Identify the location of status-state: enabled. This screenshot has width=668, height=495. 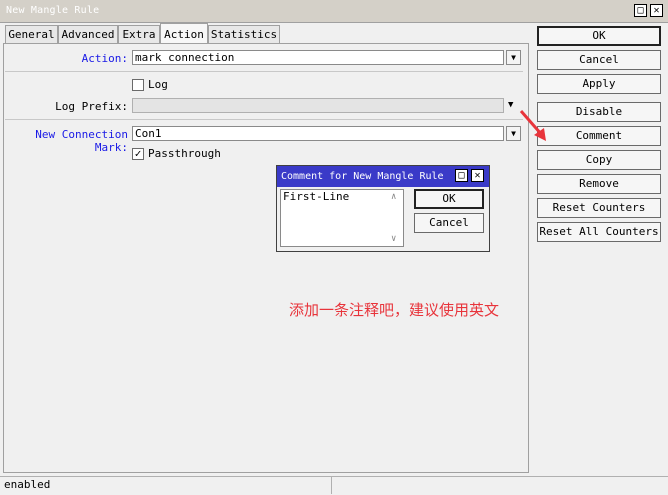
(166, 485).